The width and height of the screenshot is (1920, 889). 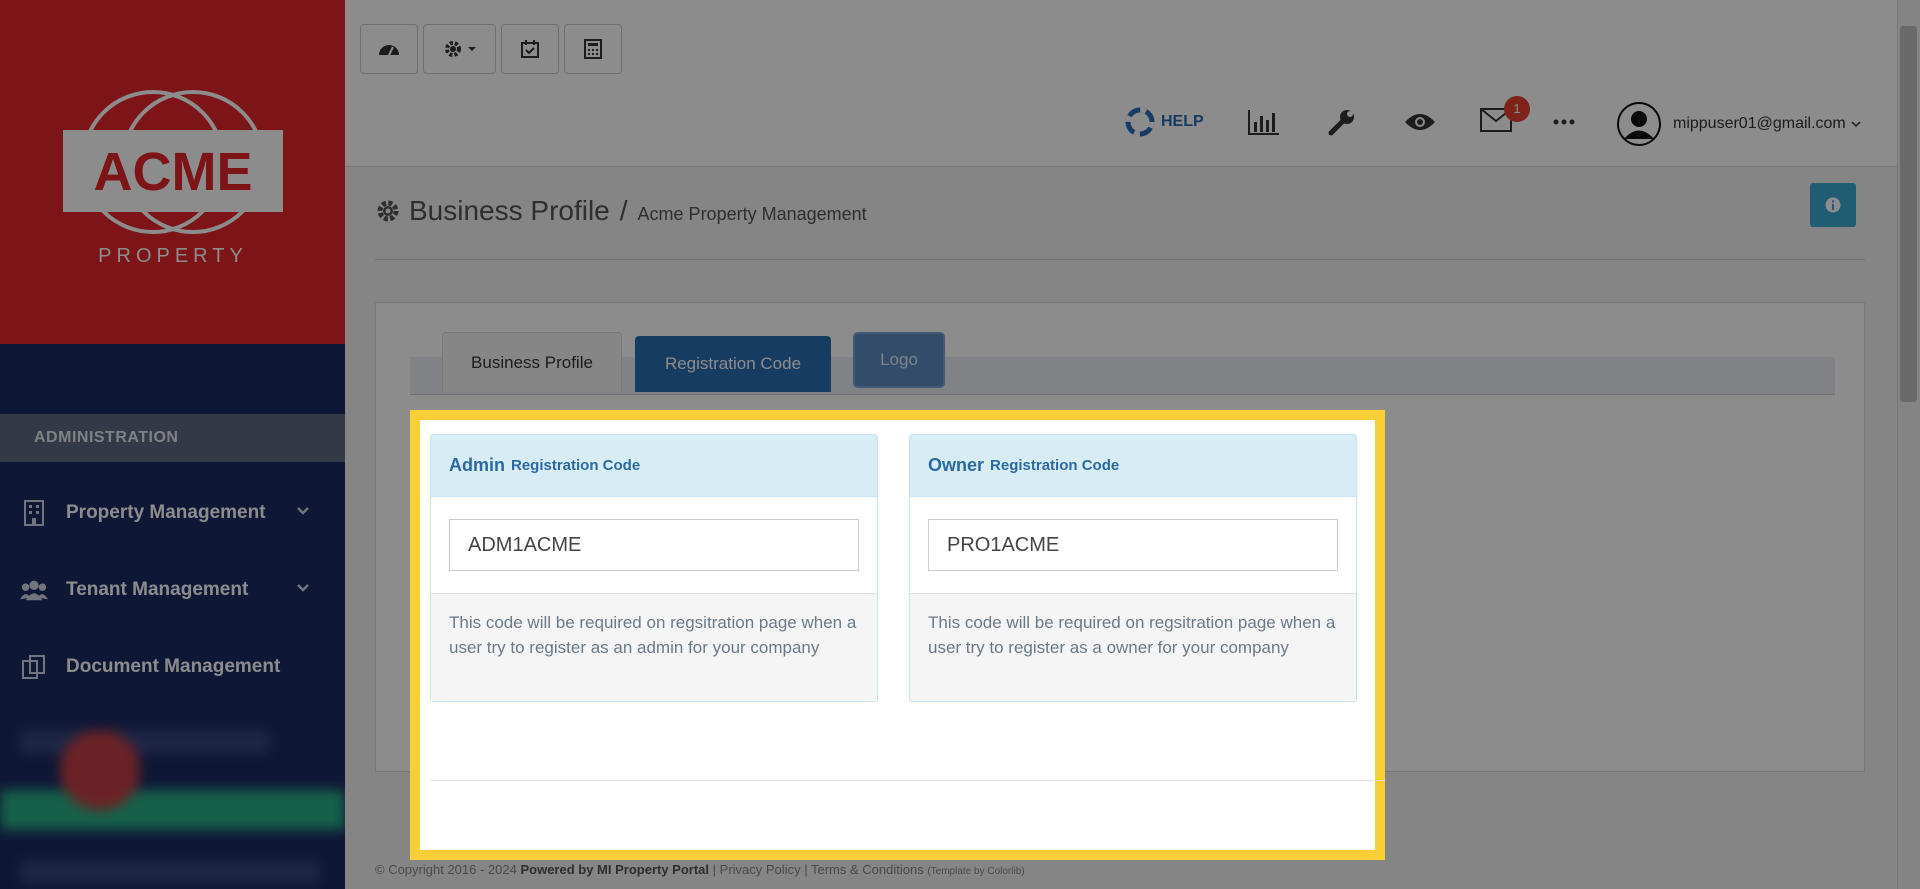 I want to click on dashboard-icon, so click(x=389, y=50).